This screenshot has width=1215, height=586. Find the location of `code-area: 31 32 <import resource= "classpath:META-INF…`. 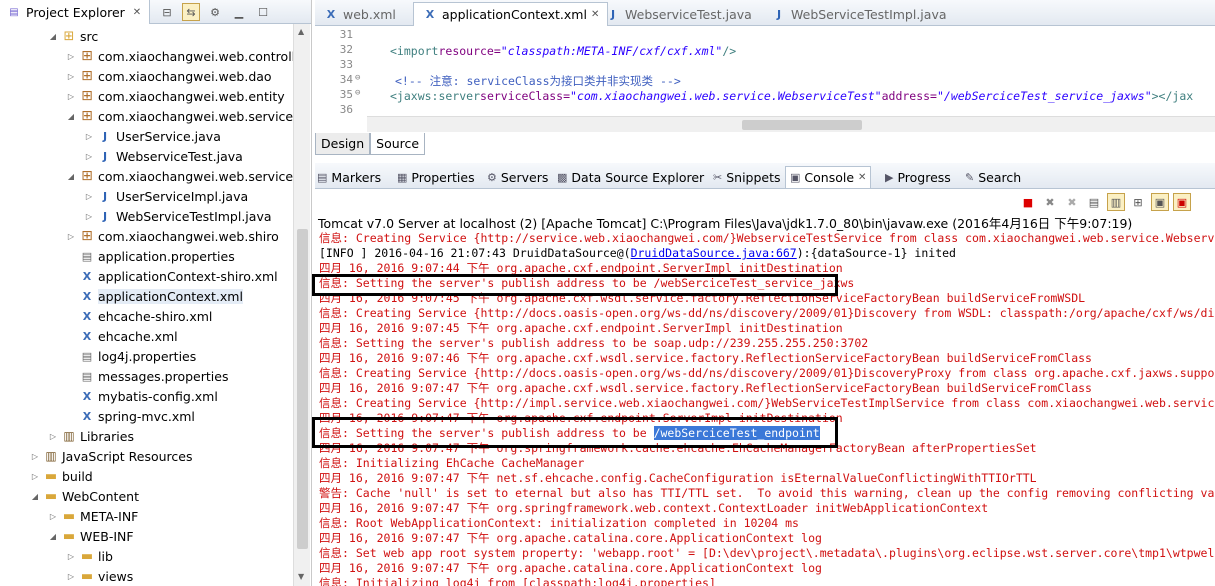

code-area: 31 32 <import resource= "classpath:META-INF… is located at coordinates (765, 71).